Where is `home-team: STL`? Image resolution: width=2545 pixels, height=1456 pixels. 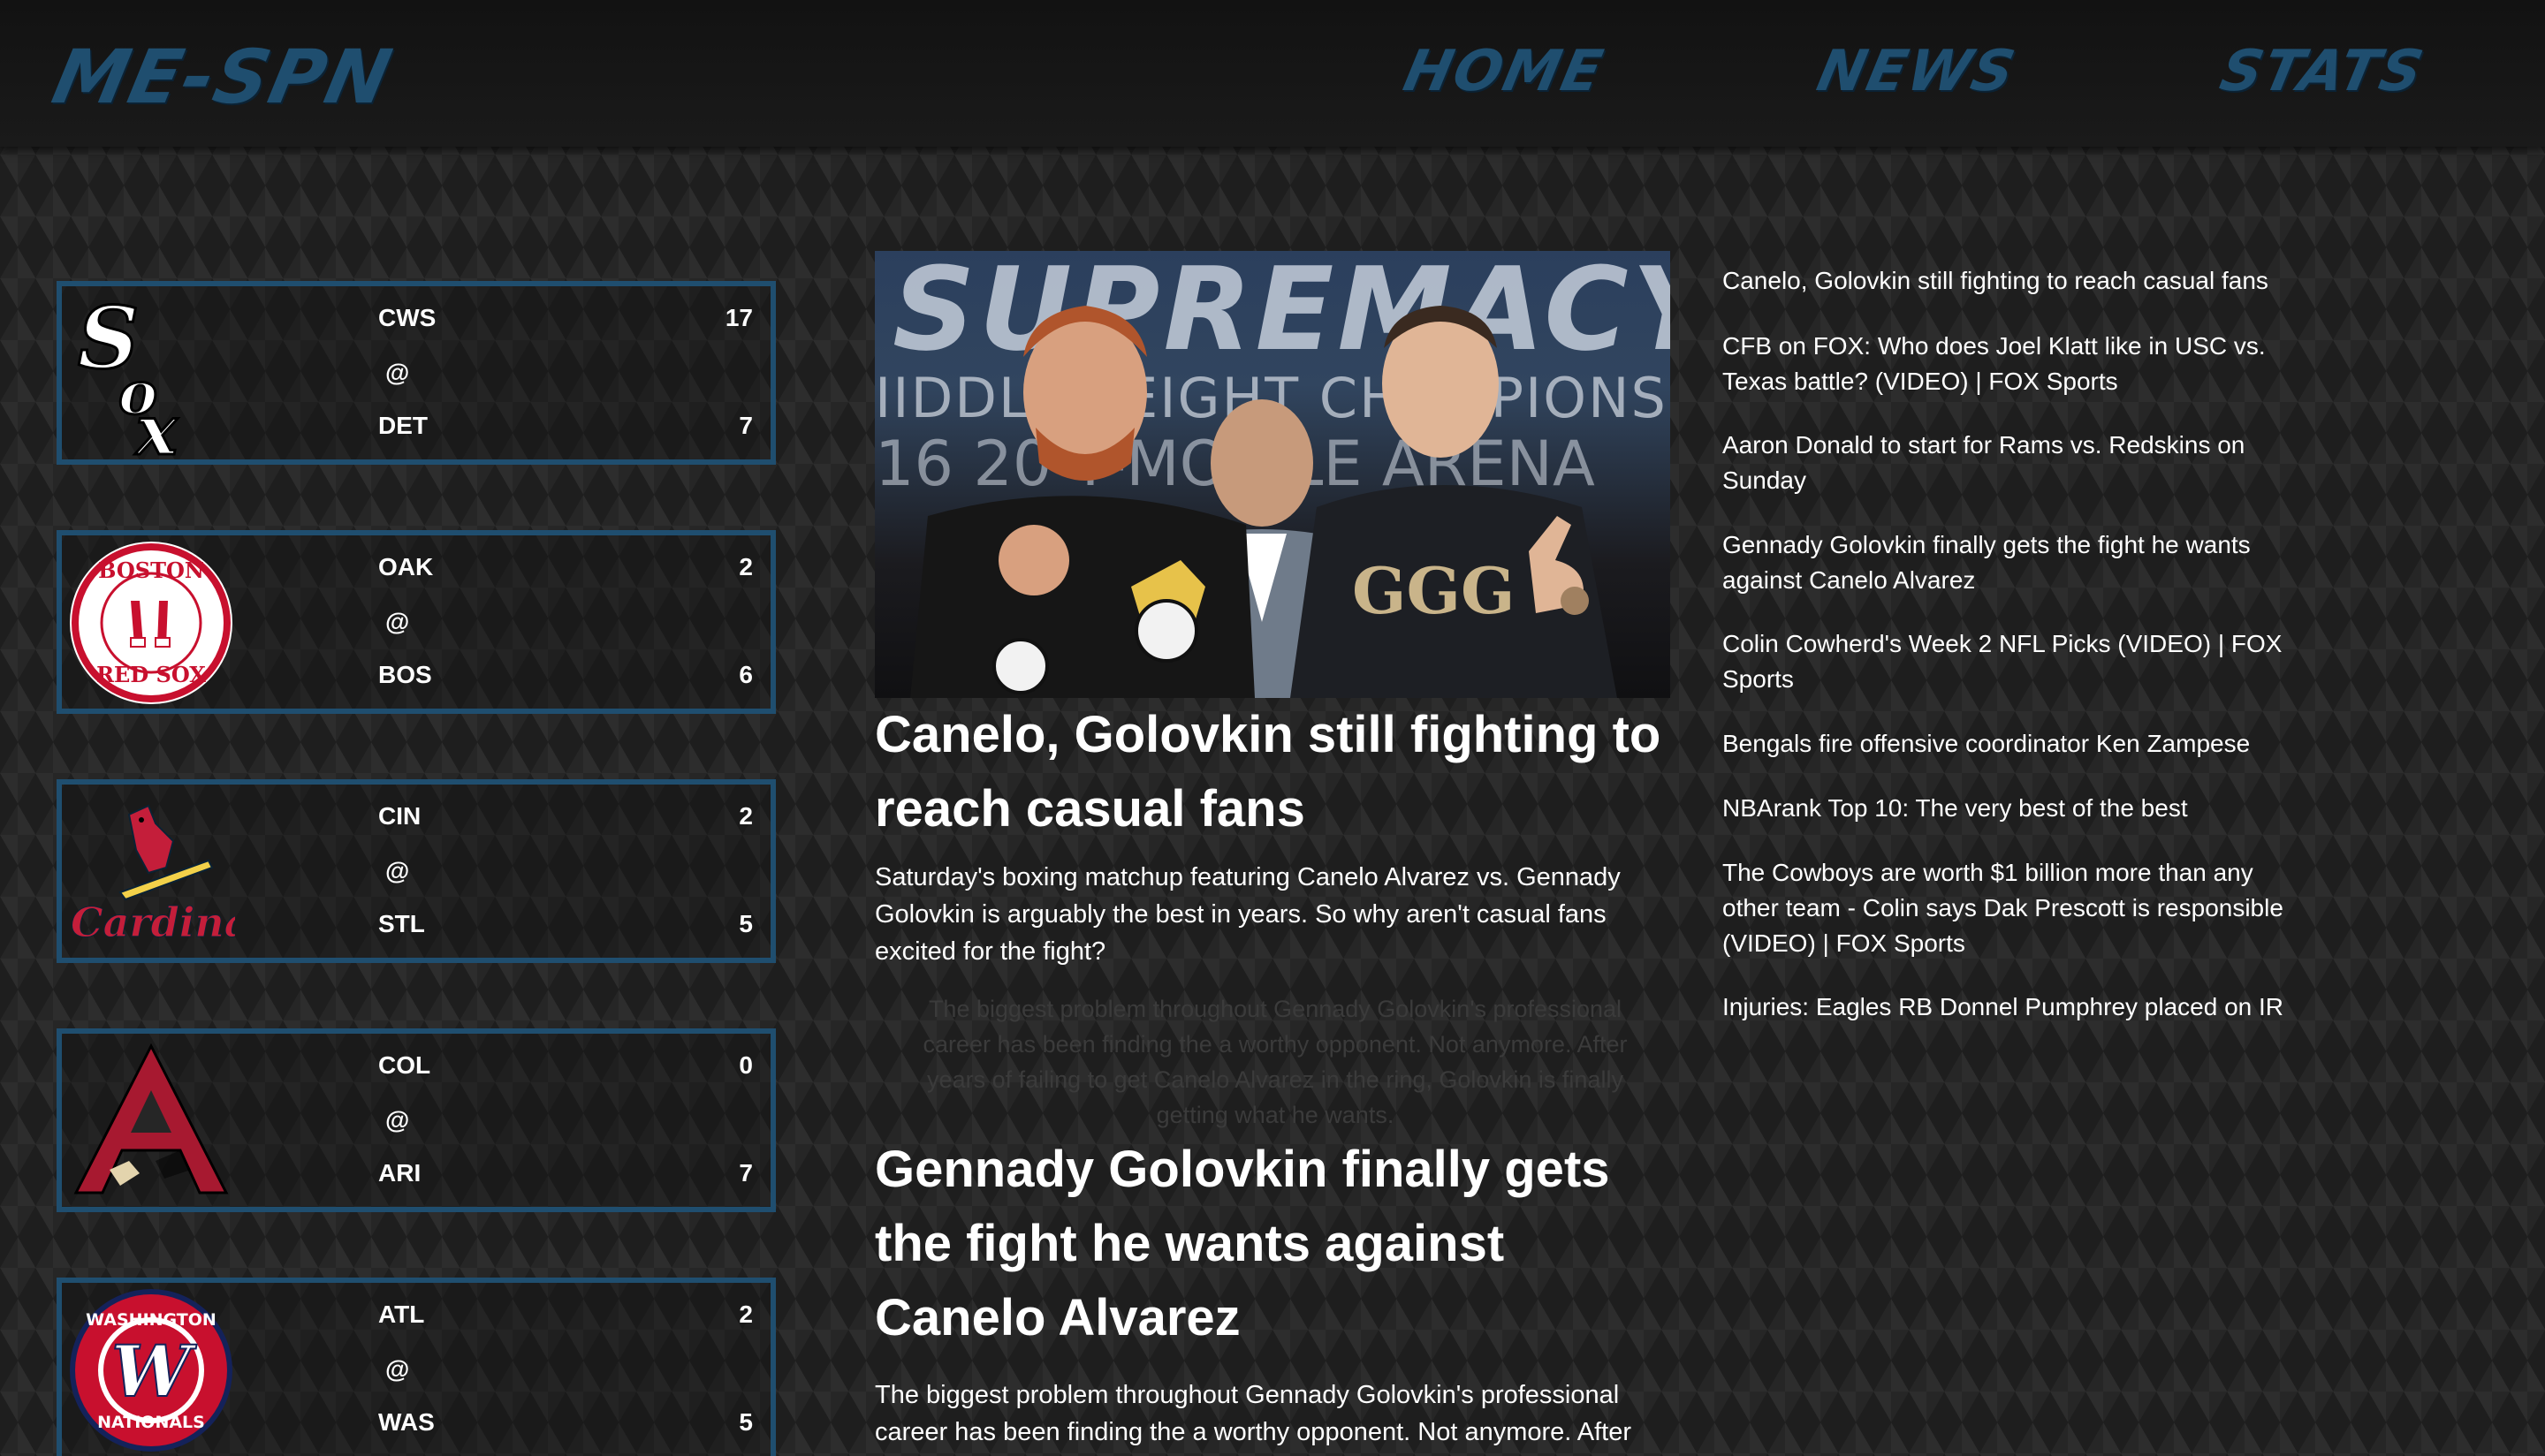 home-team: STL is located at coordinates (401, 924).